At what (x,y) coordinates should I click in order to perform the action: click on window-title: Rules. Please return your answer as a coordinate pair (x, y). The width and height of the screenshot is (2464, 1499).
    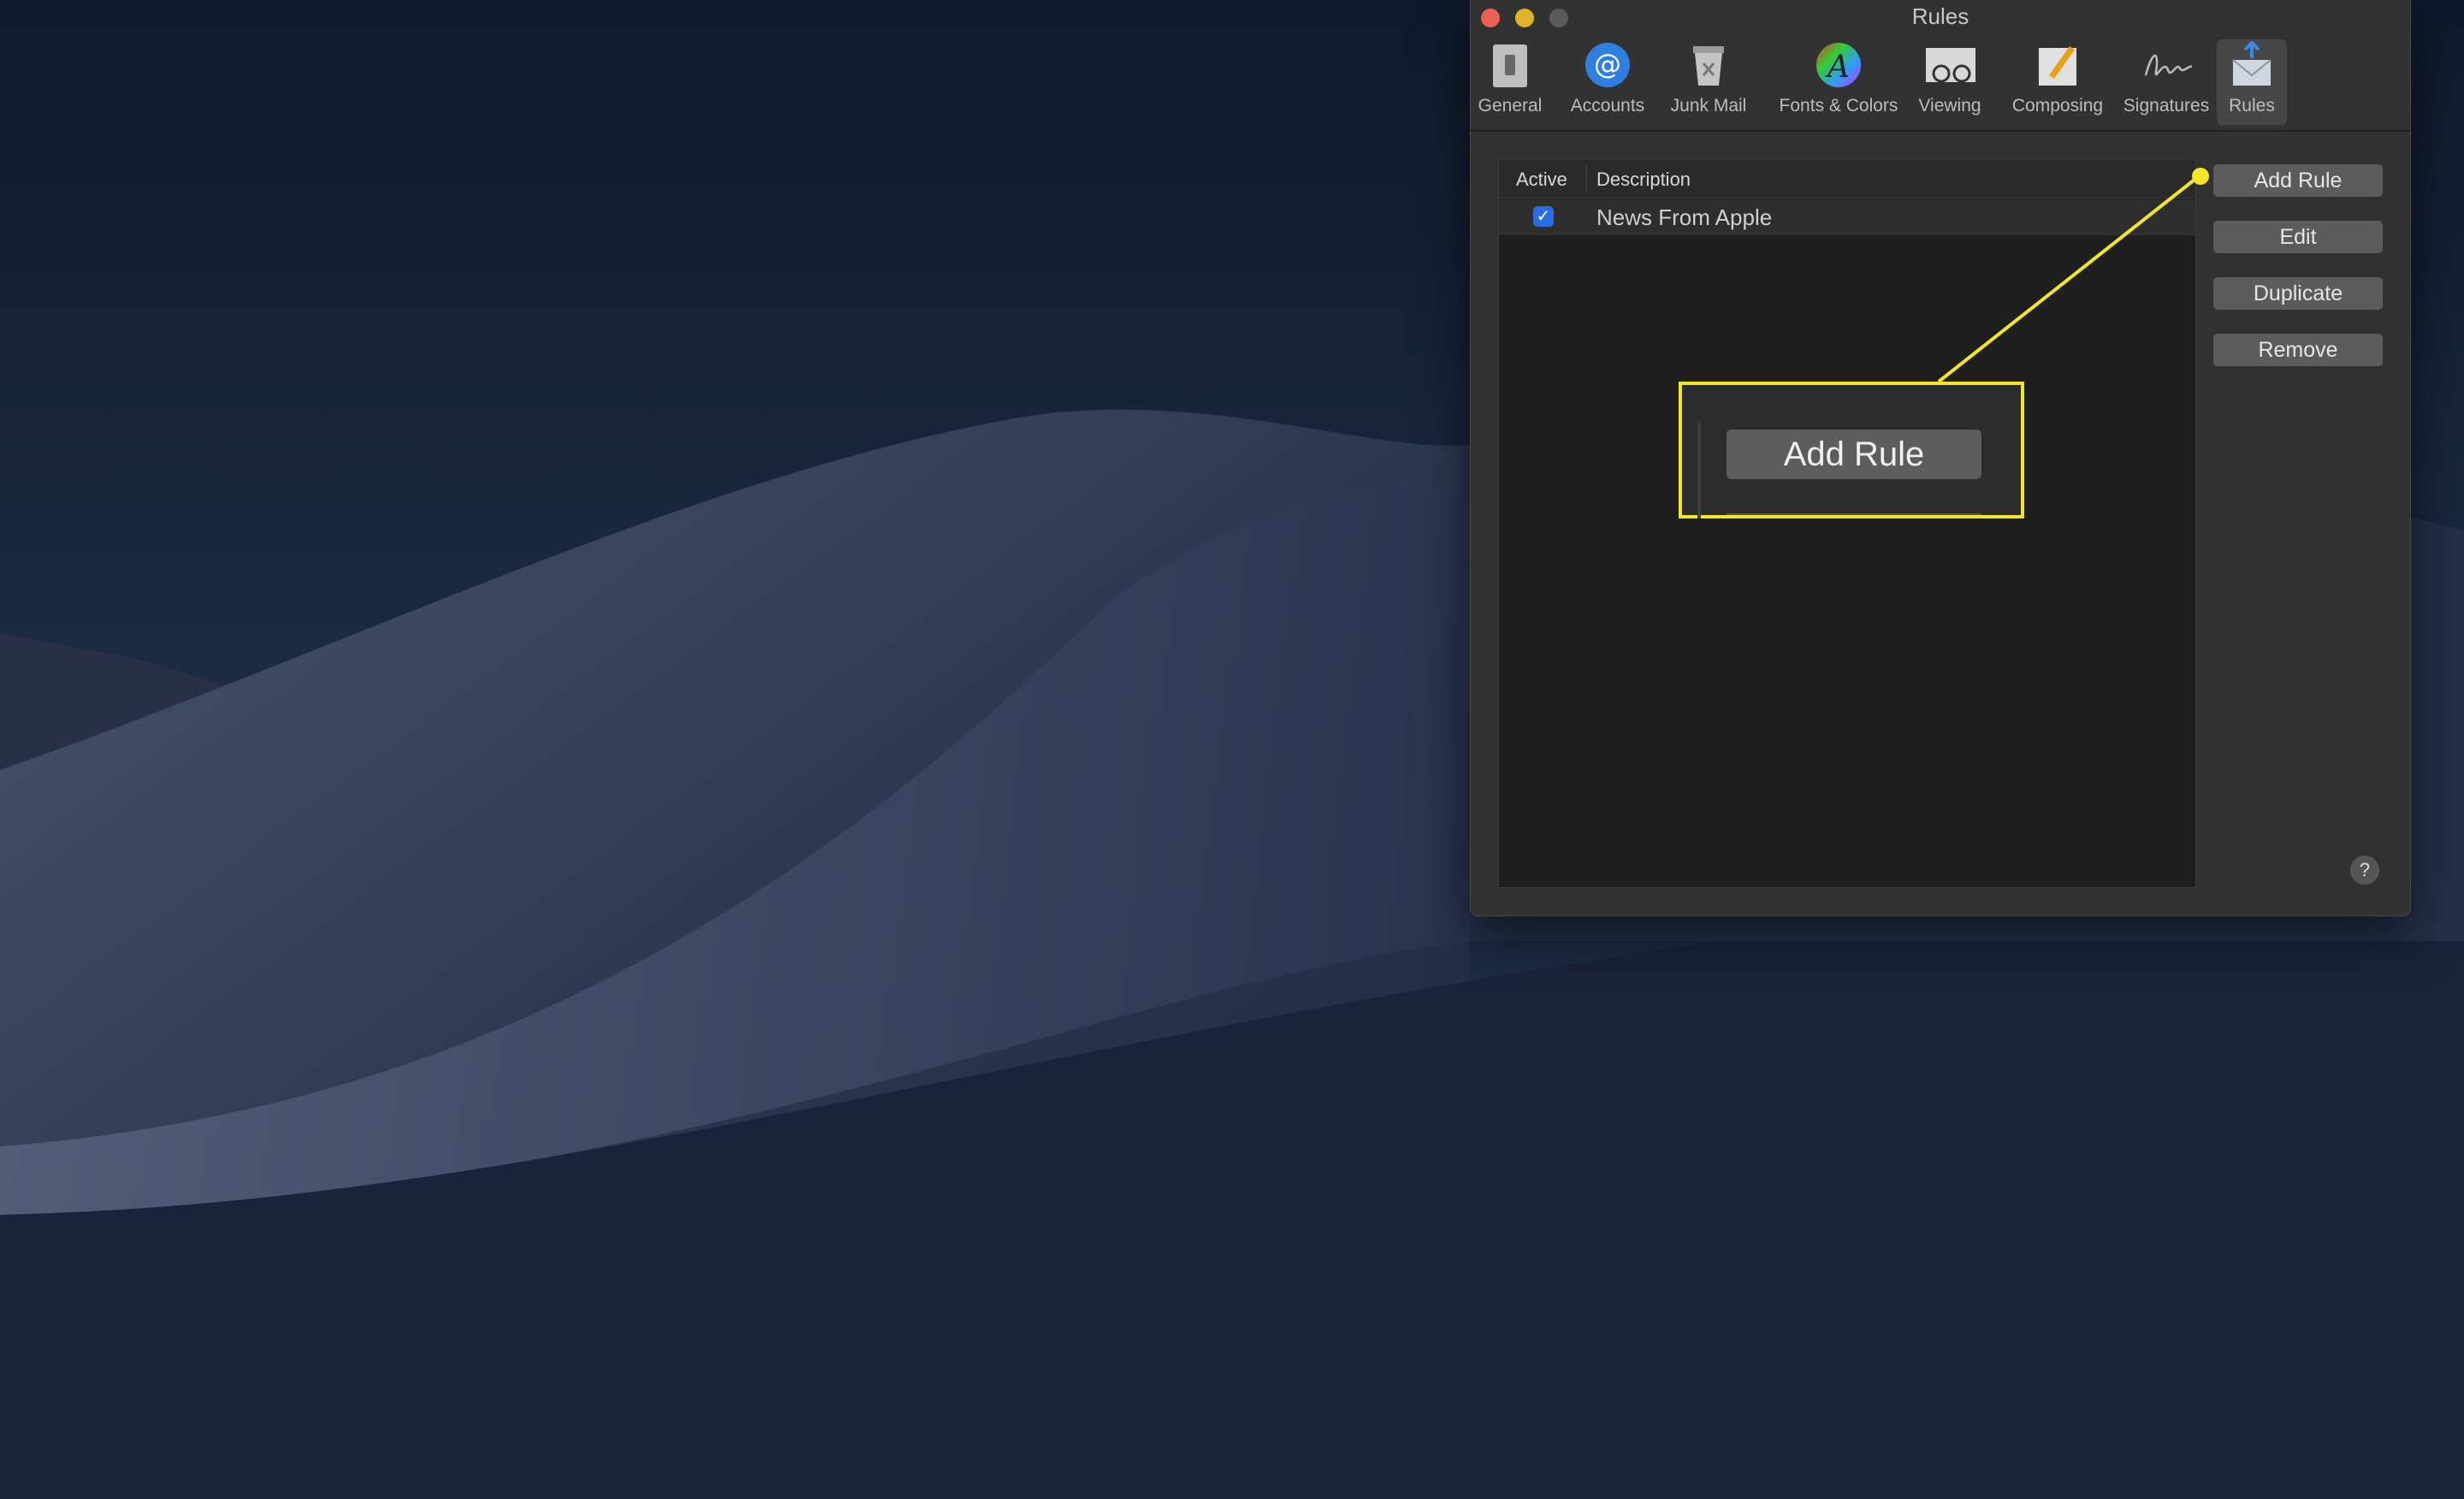
    Looking at the image, I should click on (1940, 16).